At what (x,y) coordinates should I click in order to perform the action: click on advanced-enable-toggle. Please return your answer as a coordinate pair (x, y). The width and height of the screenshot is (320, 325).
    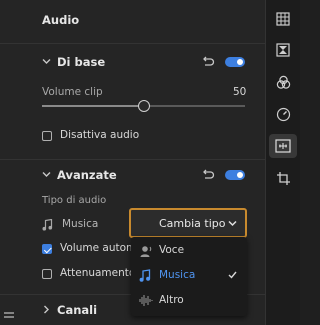
    Looking at the image, I should click on (235, 175).